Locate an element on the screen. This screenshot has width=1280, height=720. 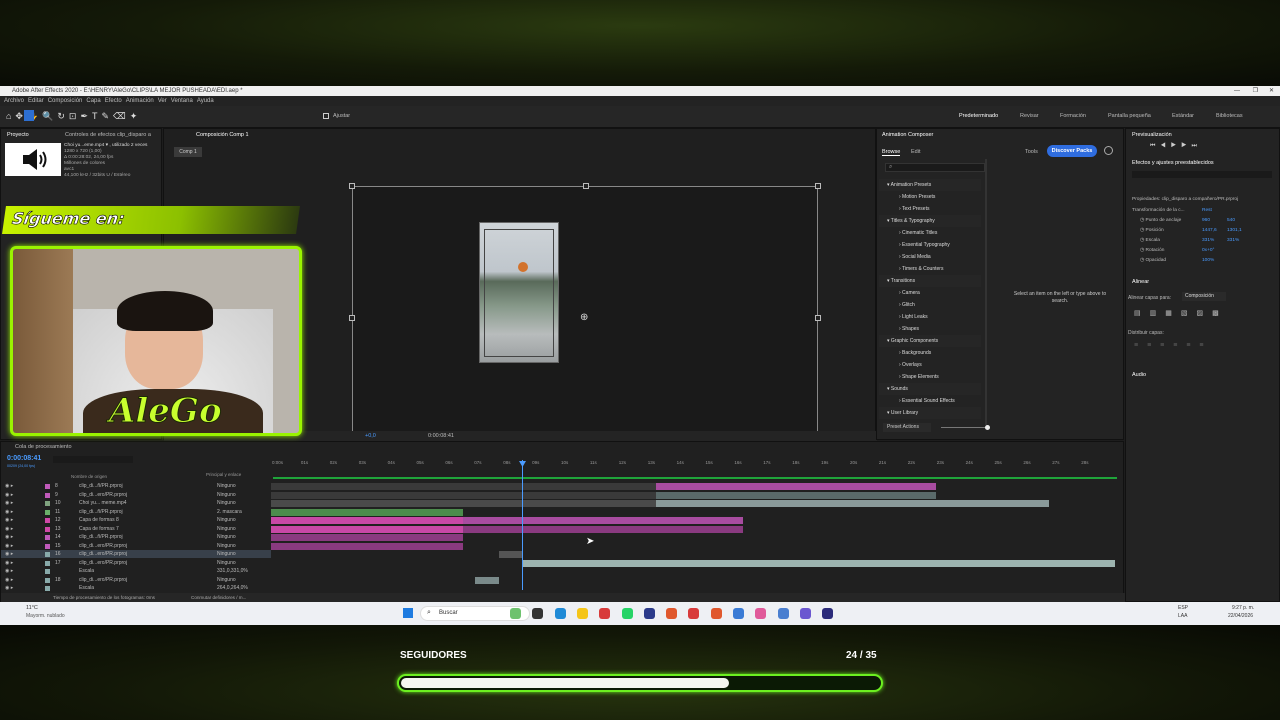
close-icon: ✕ is located at coordinates (1271, 91).